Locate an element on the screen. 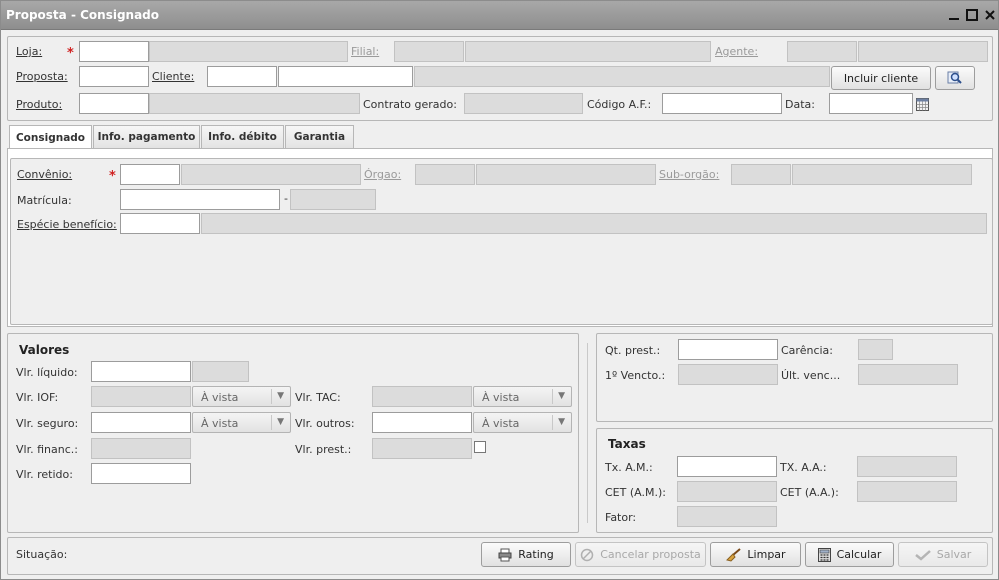 The width and height of the screenshot is (999, 580). vlr-financ-field is located at coordinates (141, 448).